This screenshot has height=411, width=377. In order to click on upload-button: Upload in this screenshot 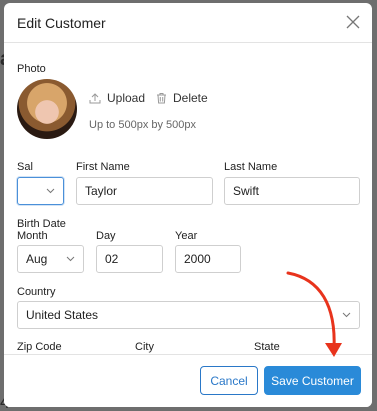, I will do `click(117, 98)`.